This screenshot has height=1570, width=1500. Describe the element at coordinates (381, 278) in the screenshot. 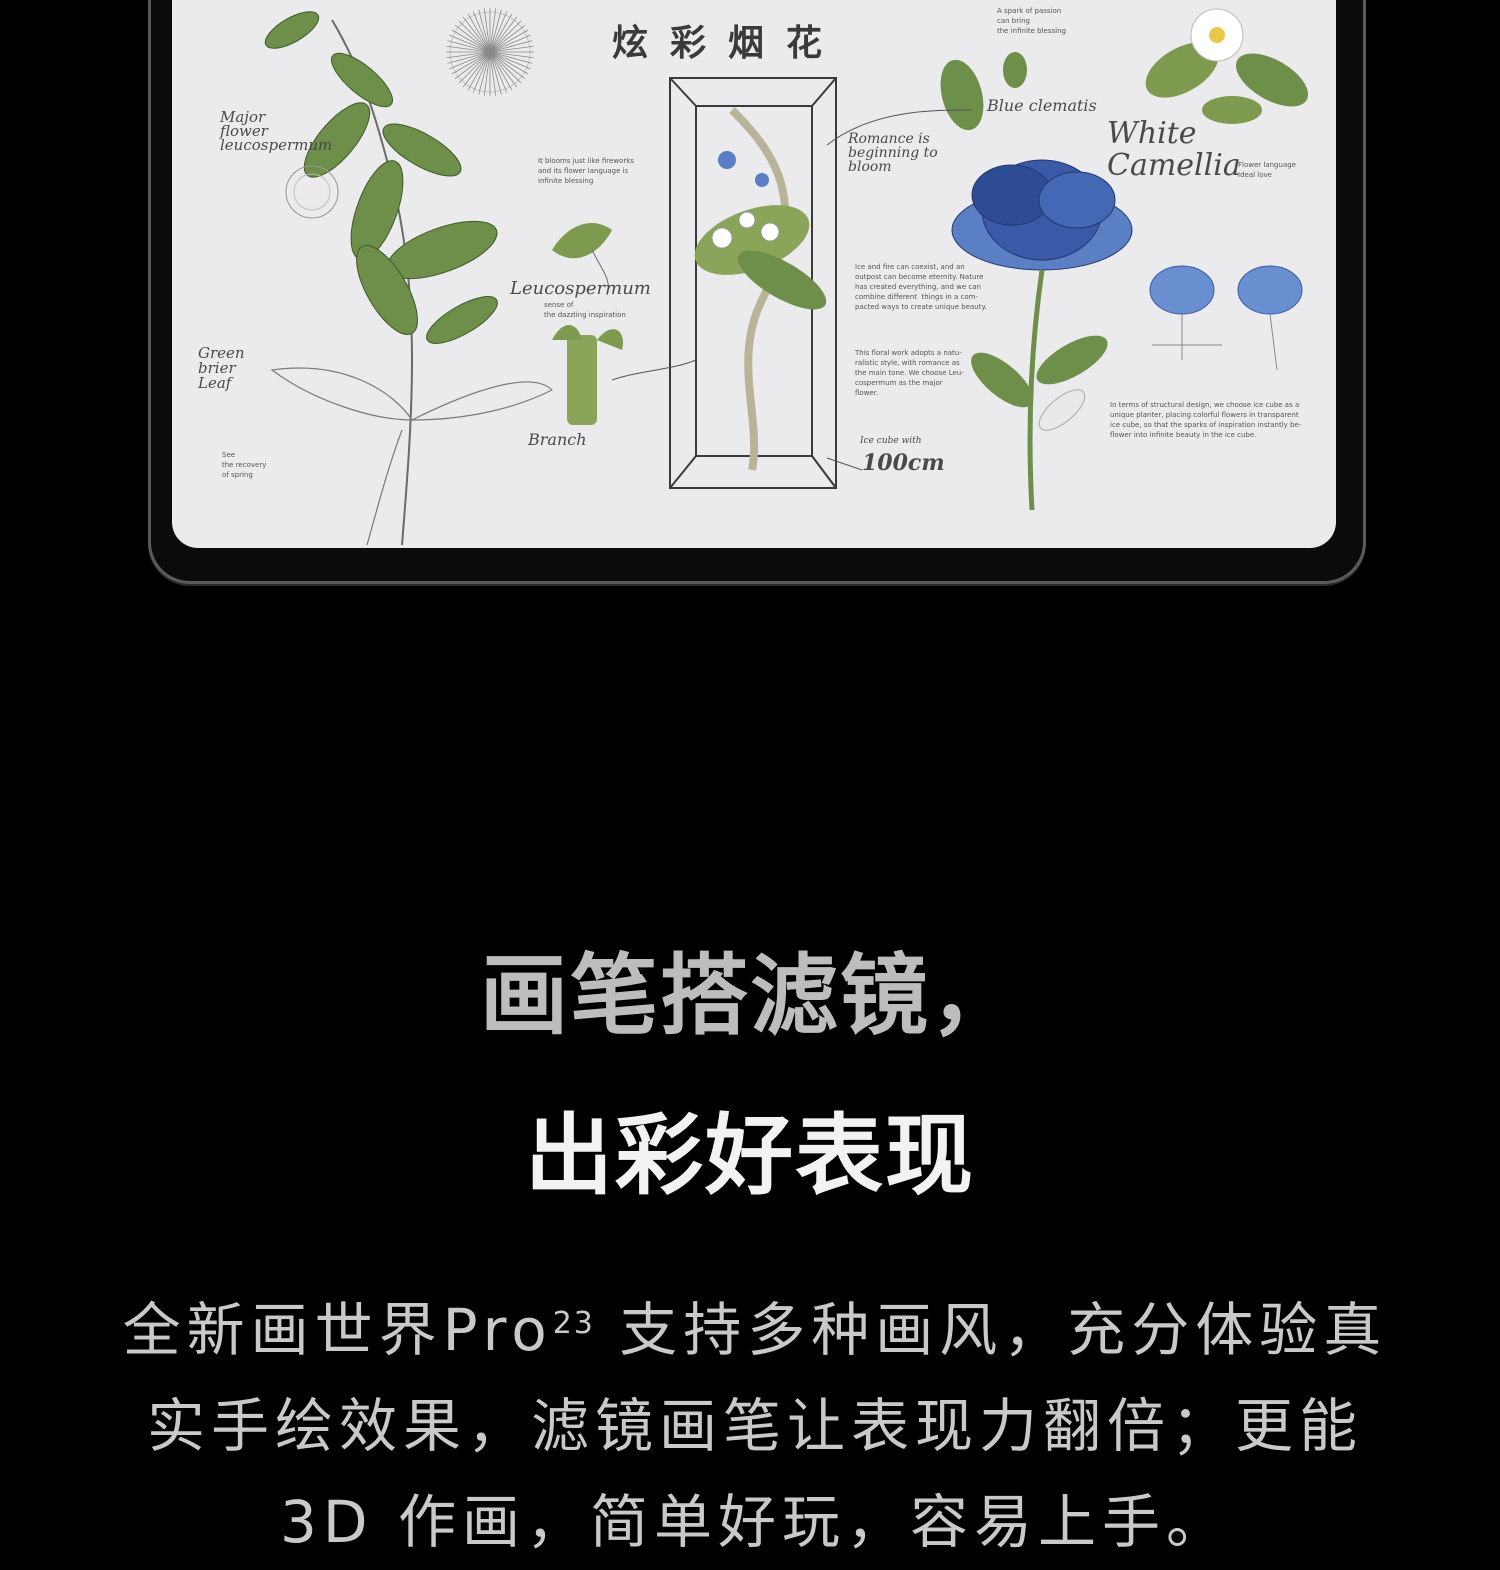

I see `green-branch` at that location.